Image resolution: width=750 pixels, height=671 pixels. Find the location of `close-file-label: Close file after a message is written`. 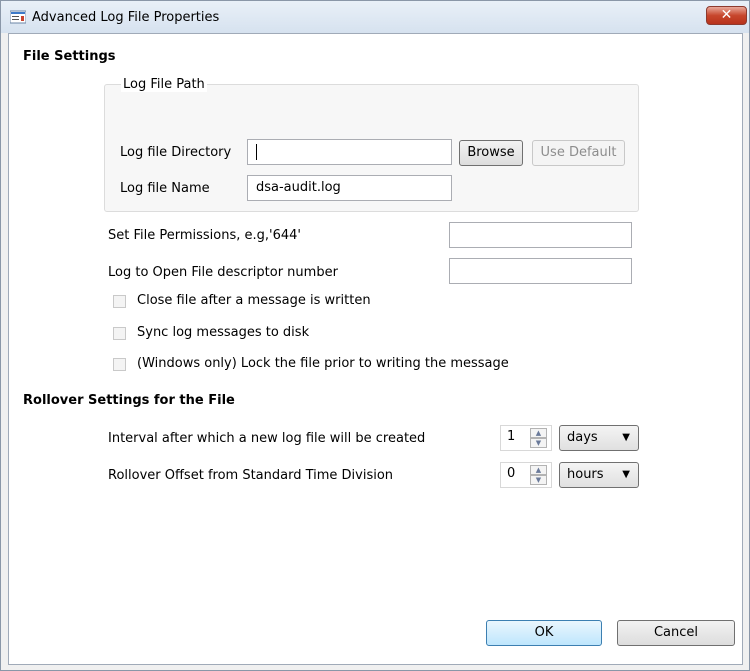

close-file-label: Close file after a message is written is located at coordinates (254, 300).